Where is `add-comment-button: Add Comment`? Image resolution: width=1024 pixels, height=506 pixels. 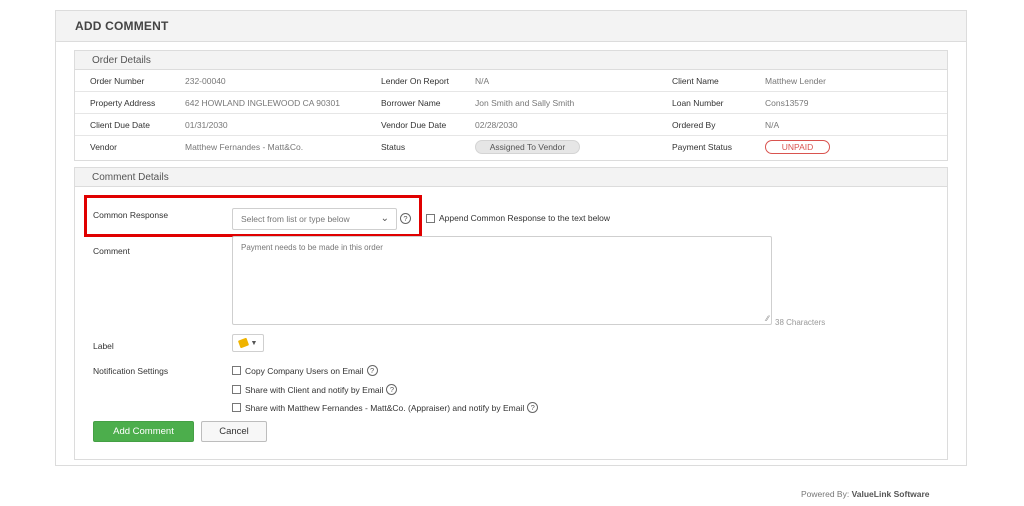 add-comment-button: Add Comment is located at coordinates (143, 431).